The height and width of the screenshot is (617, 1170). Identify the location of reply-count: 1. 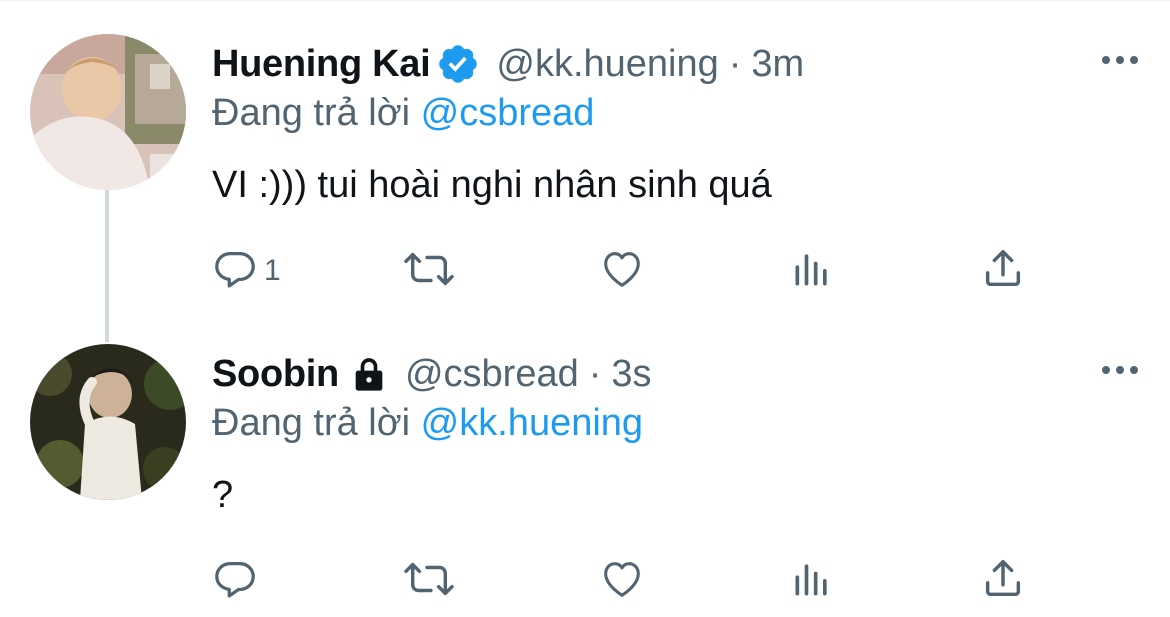
(272, 270).